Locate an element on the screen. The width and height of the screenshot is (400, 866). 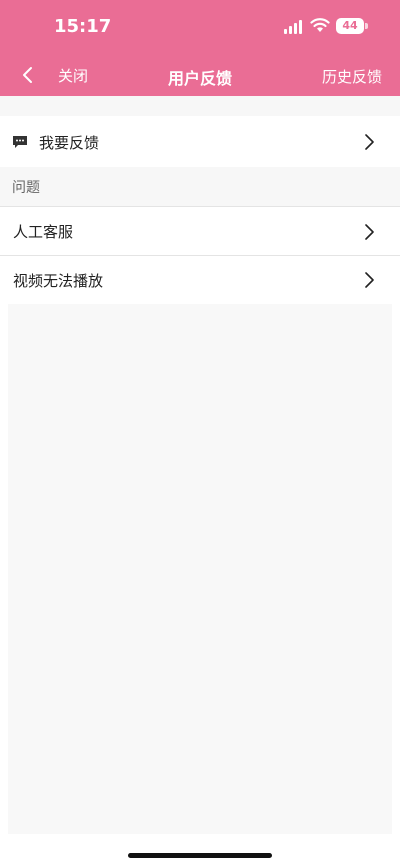
section-title: 问题 is located at coordinates (26, 188).